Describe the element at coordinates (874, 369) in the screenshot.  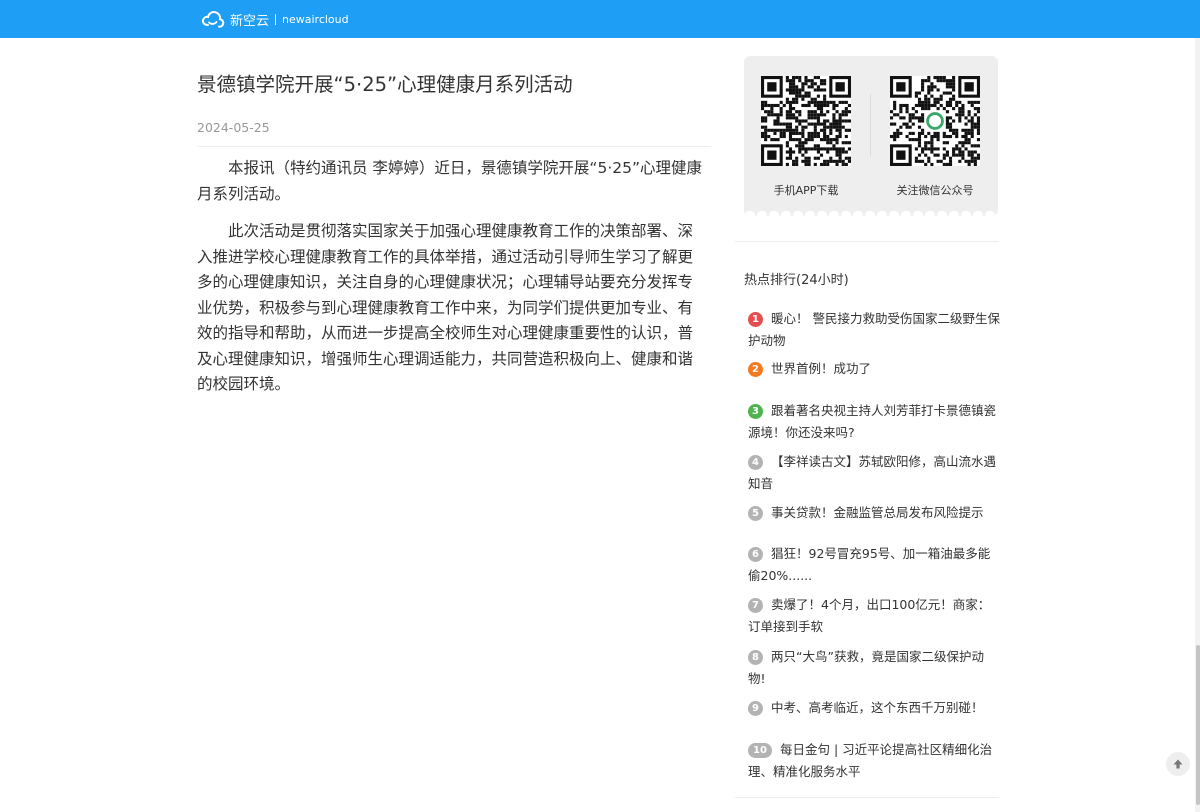
I see `hot-list-item: 2 世界首例！成功了` at that location.